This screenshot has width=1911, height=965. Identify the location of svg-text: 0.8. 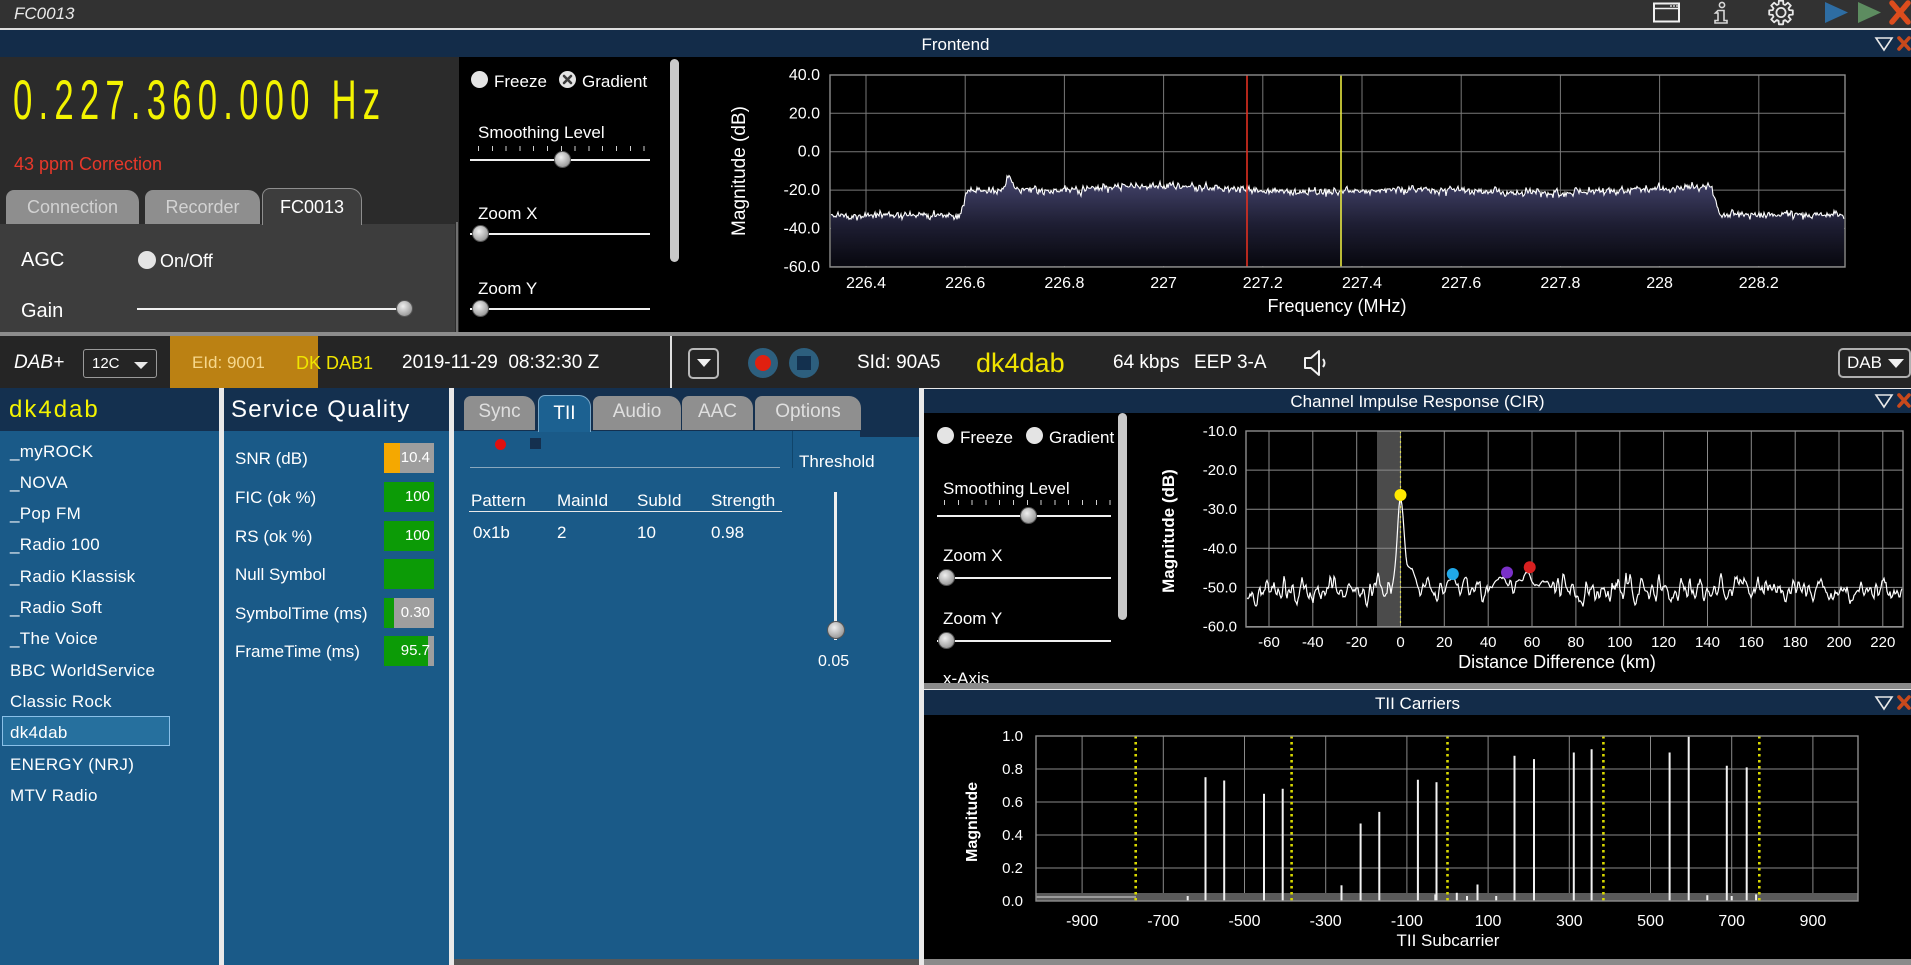
(1012, 769).